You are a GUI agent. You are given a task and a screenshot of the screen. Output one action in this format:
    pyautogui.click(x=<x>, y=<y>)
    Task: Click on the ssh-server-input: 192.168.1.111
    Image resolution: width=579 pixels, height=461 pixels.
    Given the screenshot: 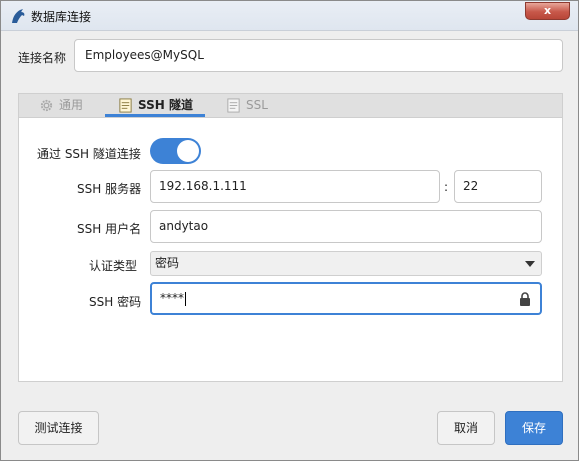 What is the action you would take?
    pyautogui.click(x=295, y=186)
    